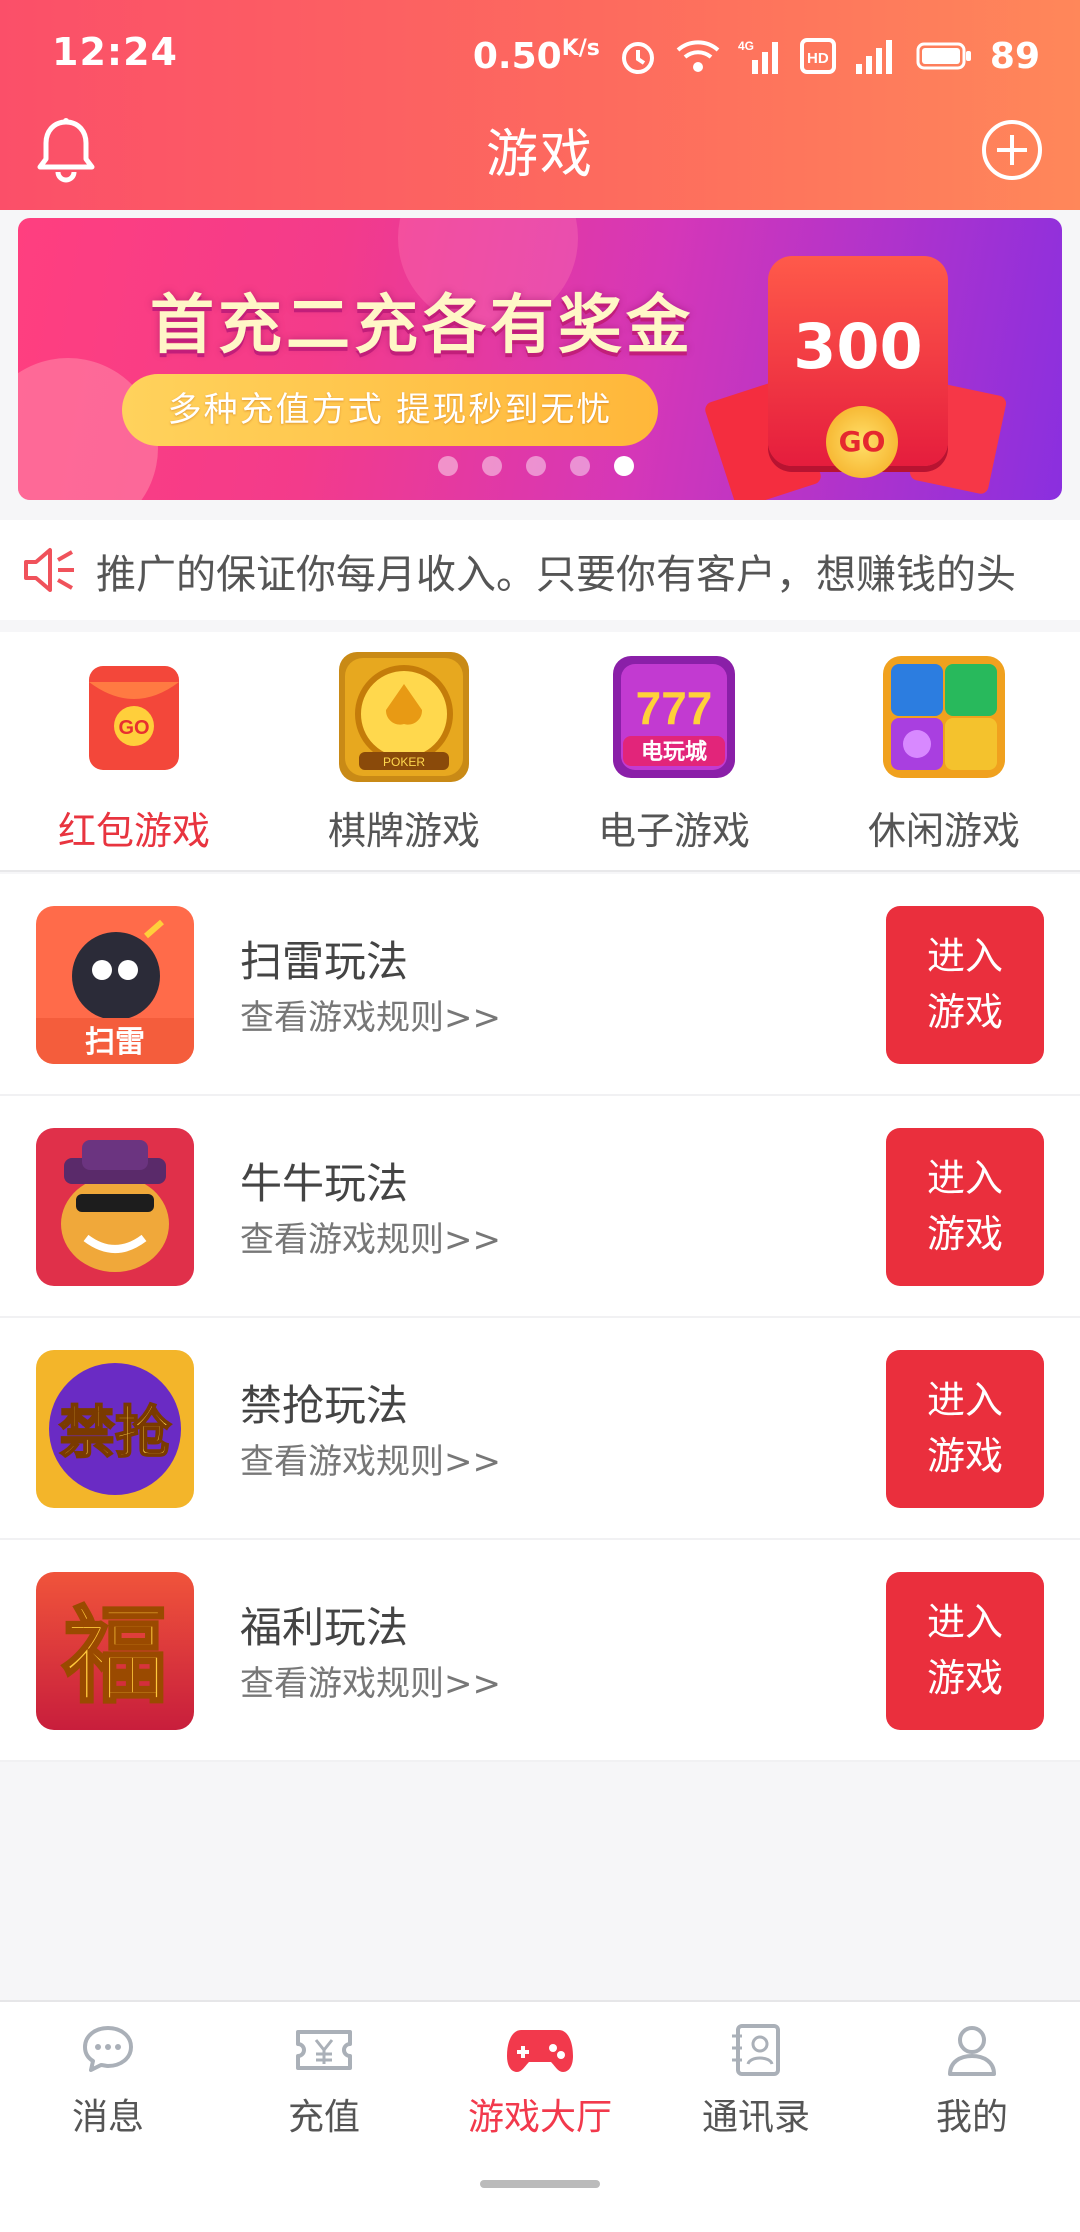 The height and width of the screenshot is (2232, 1080). I want to click on signal-4g-icon: 4G, so click(758, 56).